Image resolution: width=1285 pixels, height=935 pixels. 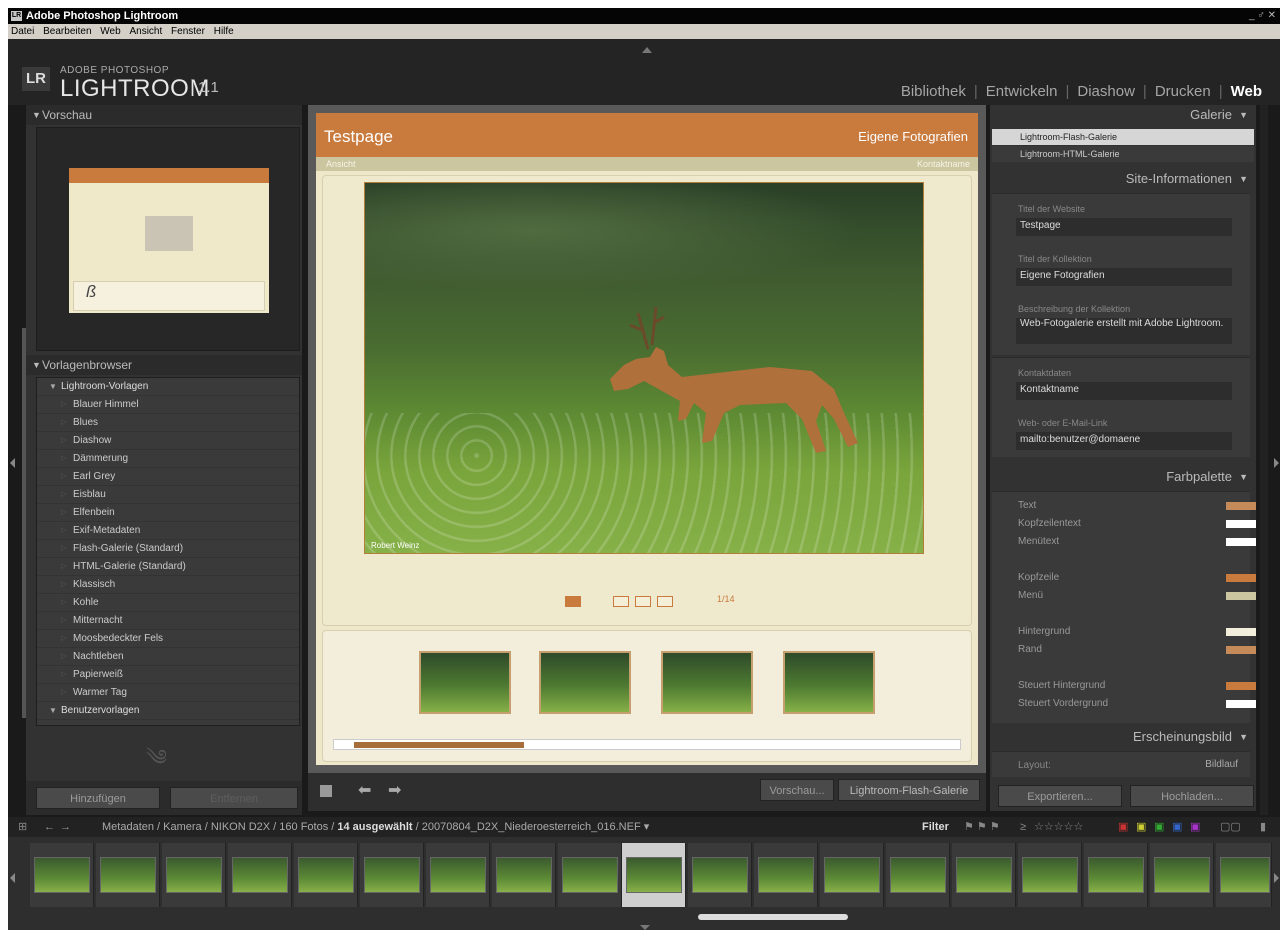 What do you see at coordinates (1124, 277) in the screenshot?
I see `collection-title-field: Eigene Fotografien` at bounding box center [1124, 277].